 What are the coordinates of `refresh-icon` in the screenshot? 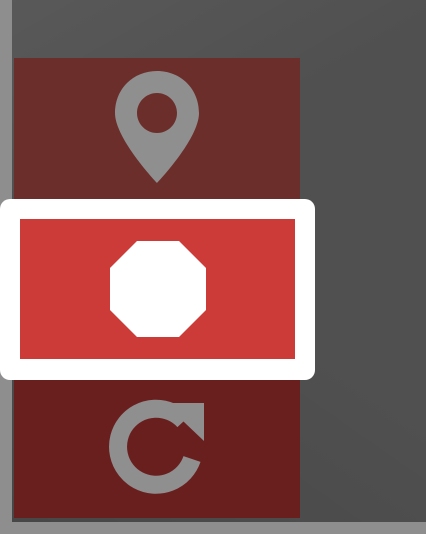 It's located at (156, 446).